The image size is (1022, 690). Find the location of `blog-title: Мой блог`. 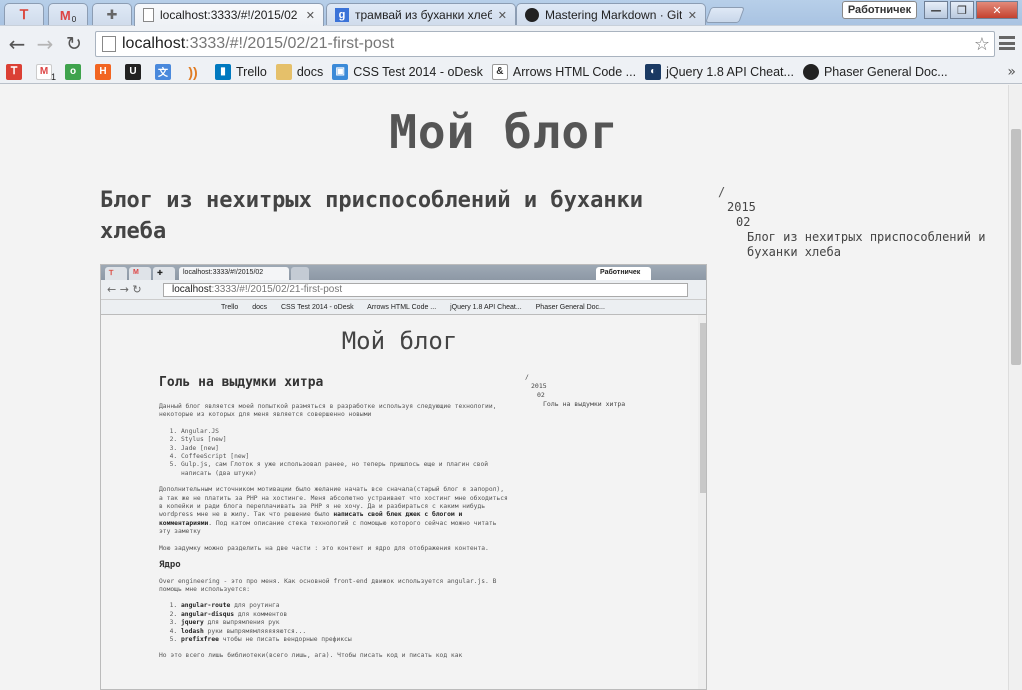

blog-title: Мой блог is located at coordinates (504, 132).